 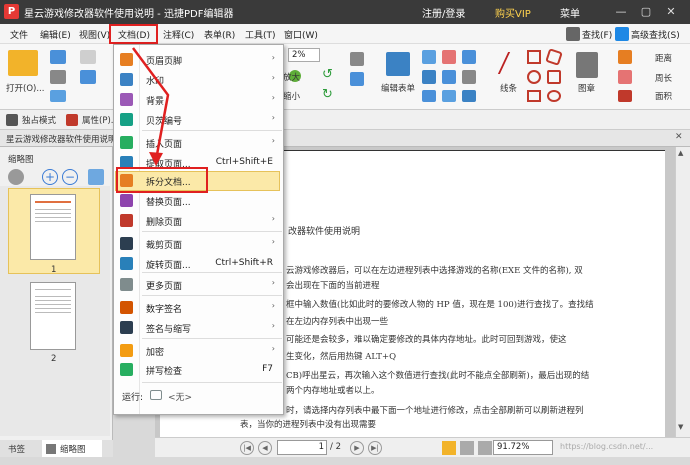 What do you see at coordinates (679, 137) in the screenshot?
I see `close-tab-icon: ✕` at bounding box center [679, 137].